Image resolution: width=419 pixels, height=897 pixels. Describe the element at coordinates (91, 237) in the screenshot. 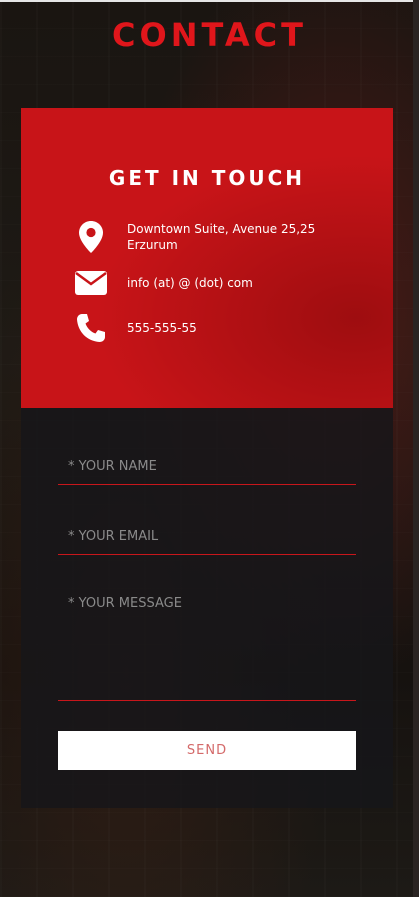

I see `map-marker-icon` at that location.